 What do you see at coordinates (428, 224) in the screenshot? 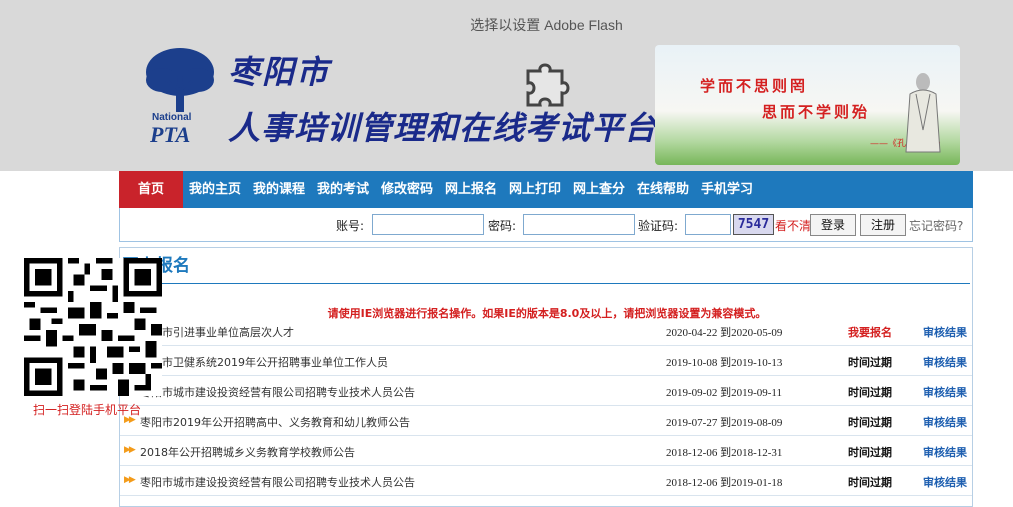
I see `account-input` at bounding box center [428, 224].